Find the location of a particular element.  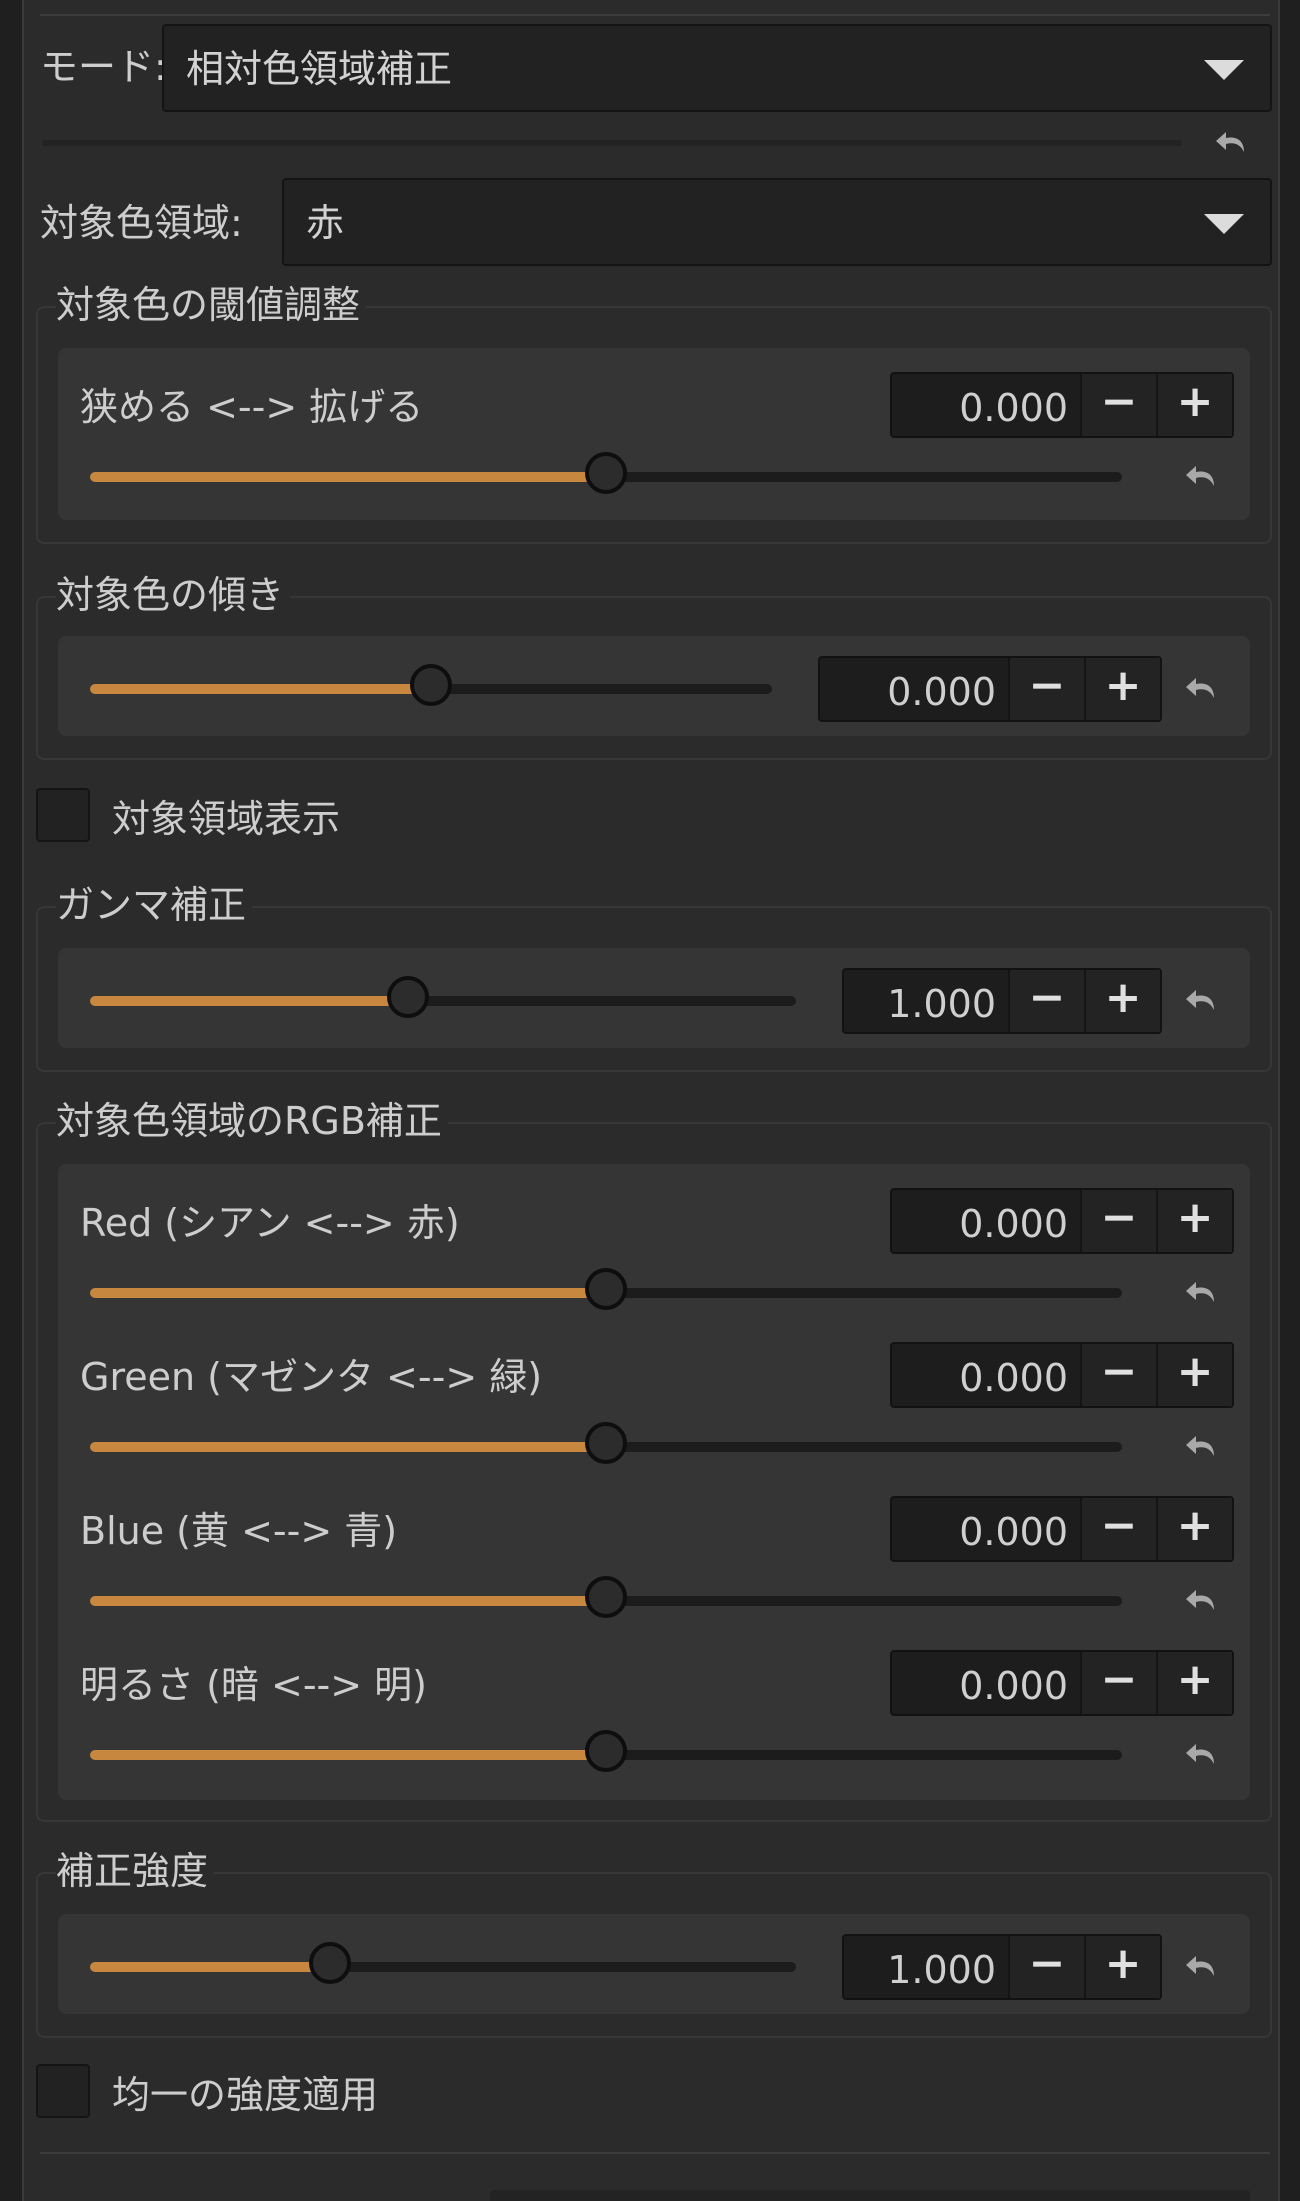

right-scrollbar is located at coordinates (1289, 1100).